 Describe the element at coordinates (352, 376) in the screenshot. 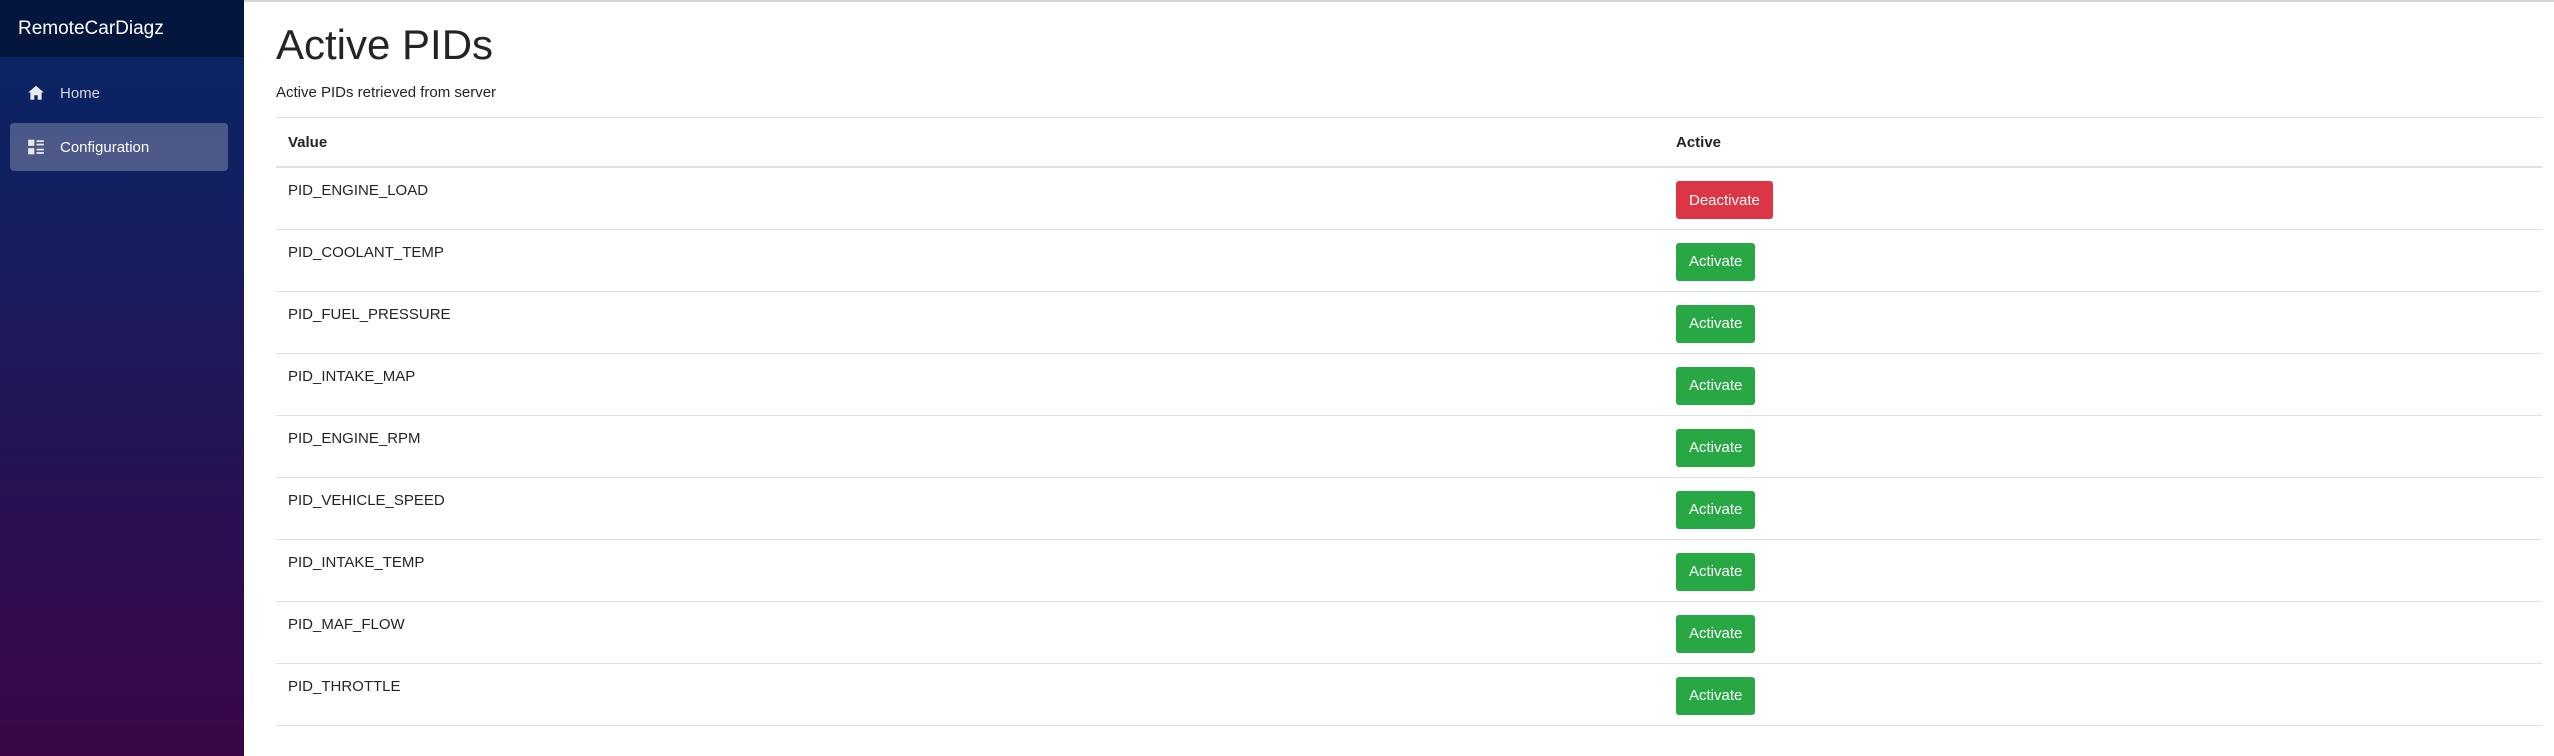

I see `pid-name: PID_INTAKE_MAP` at that location.